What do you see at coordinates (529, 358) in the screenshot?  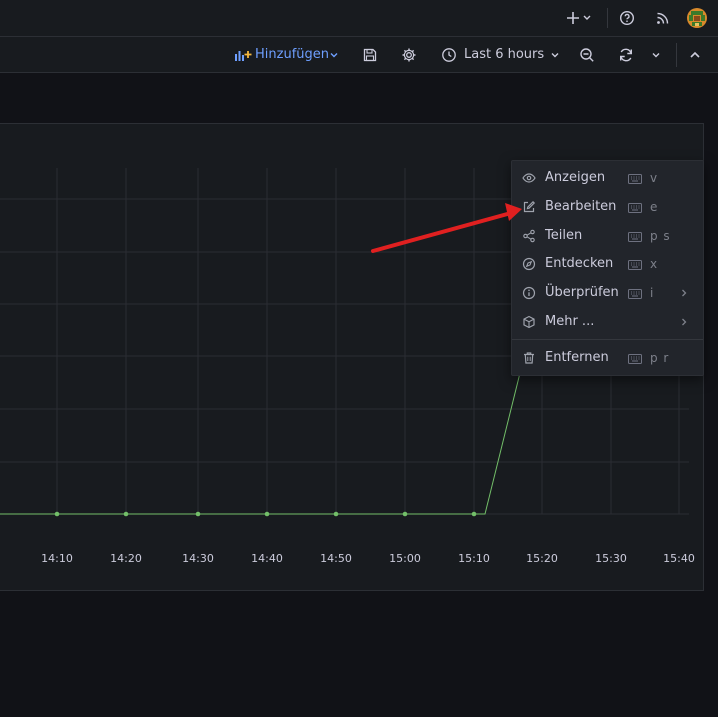 I see `trash-icon` at bounding box center [529, 358].